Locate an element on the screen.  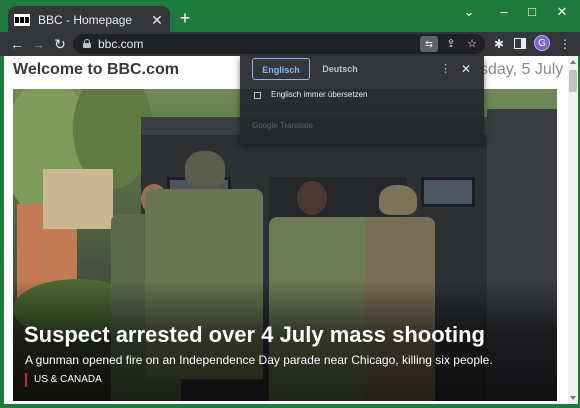
house-image is located at coordinates (78, 199).